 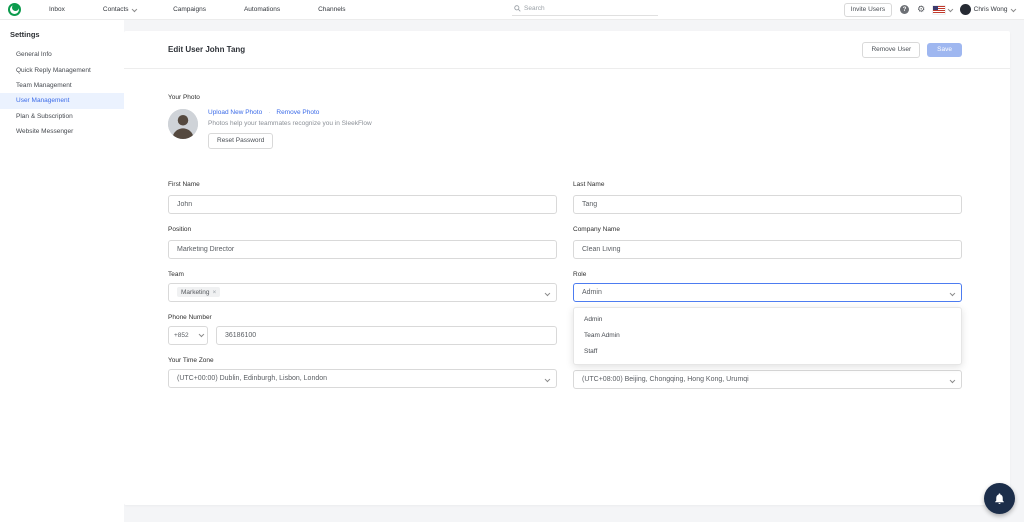 I want to click on phone-number-input, so click(x=386, y=335).